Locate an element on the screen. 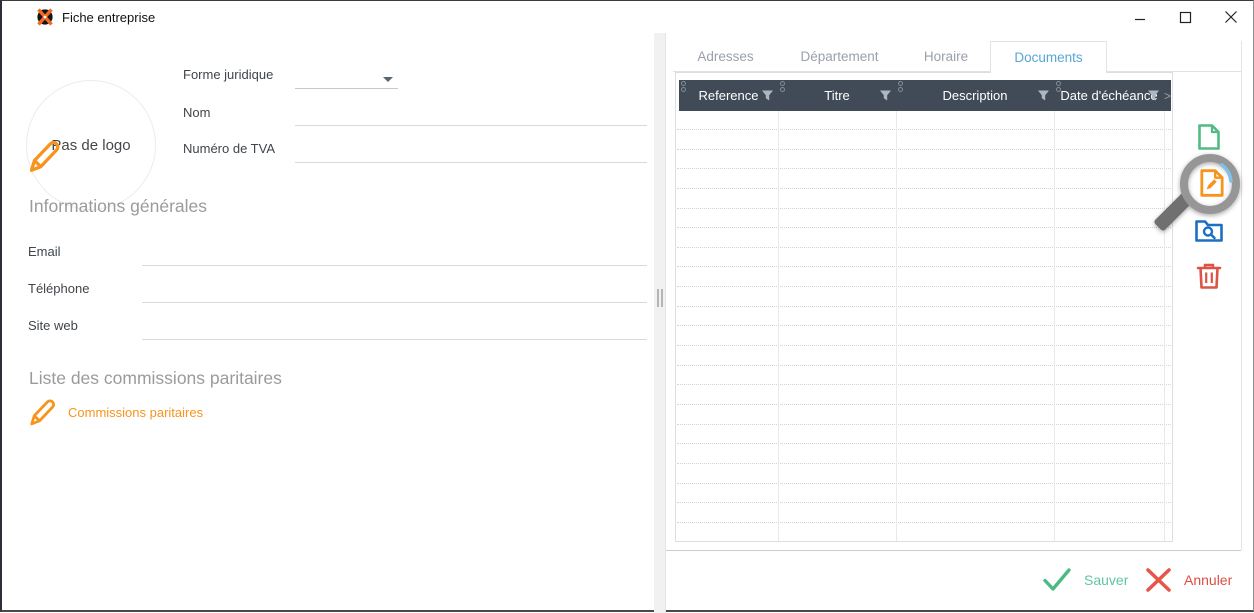 Image resolution: width=1254 pixels, height=613 pixels. column-header-label: Titre is located at coordinates (837, 95).